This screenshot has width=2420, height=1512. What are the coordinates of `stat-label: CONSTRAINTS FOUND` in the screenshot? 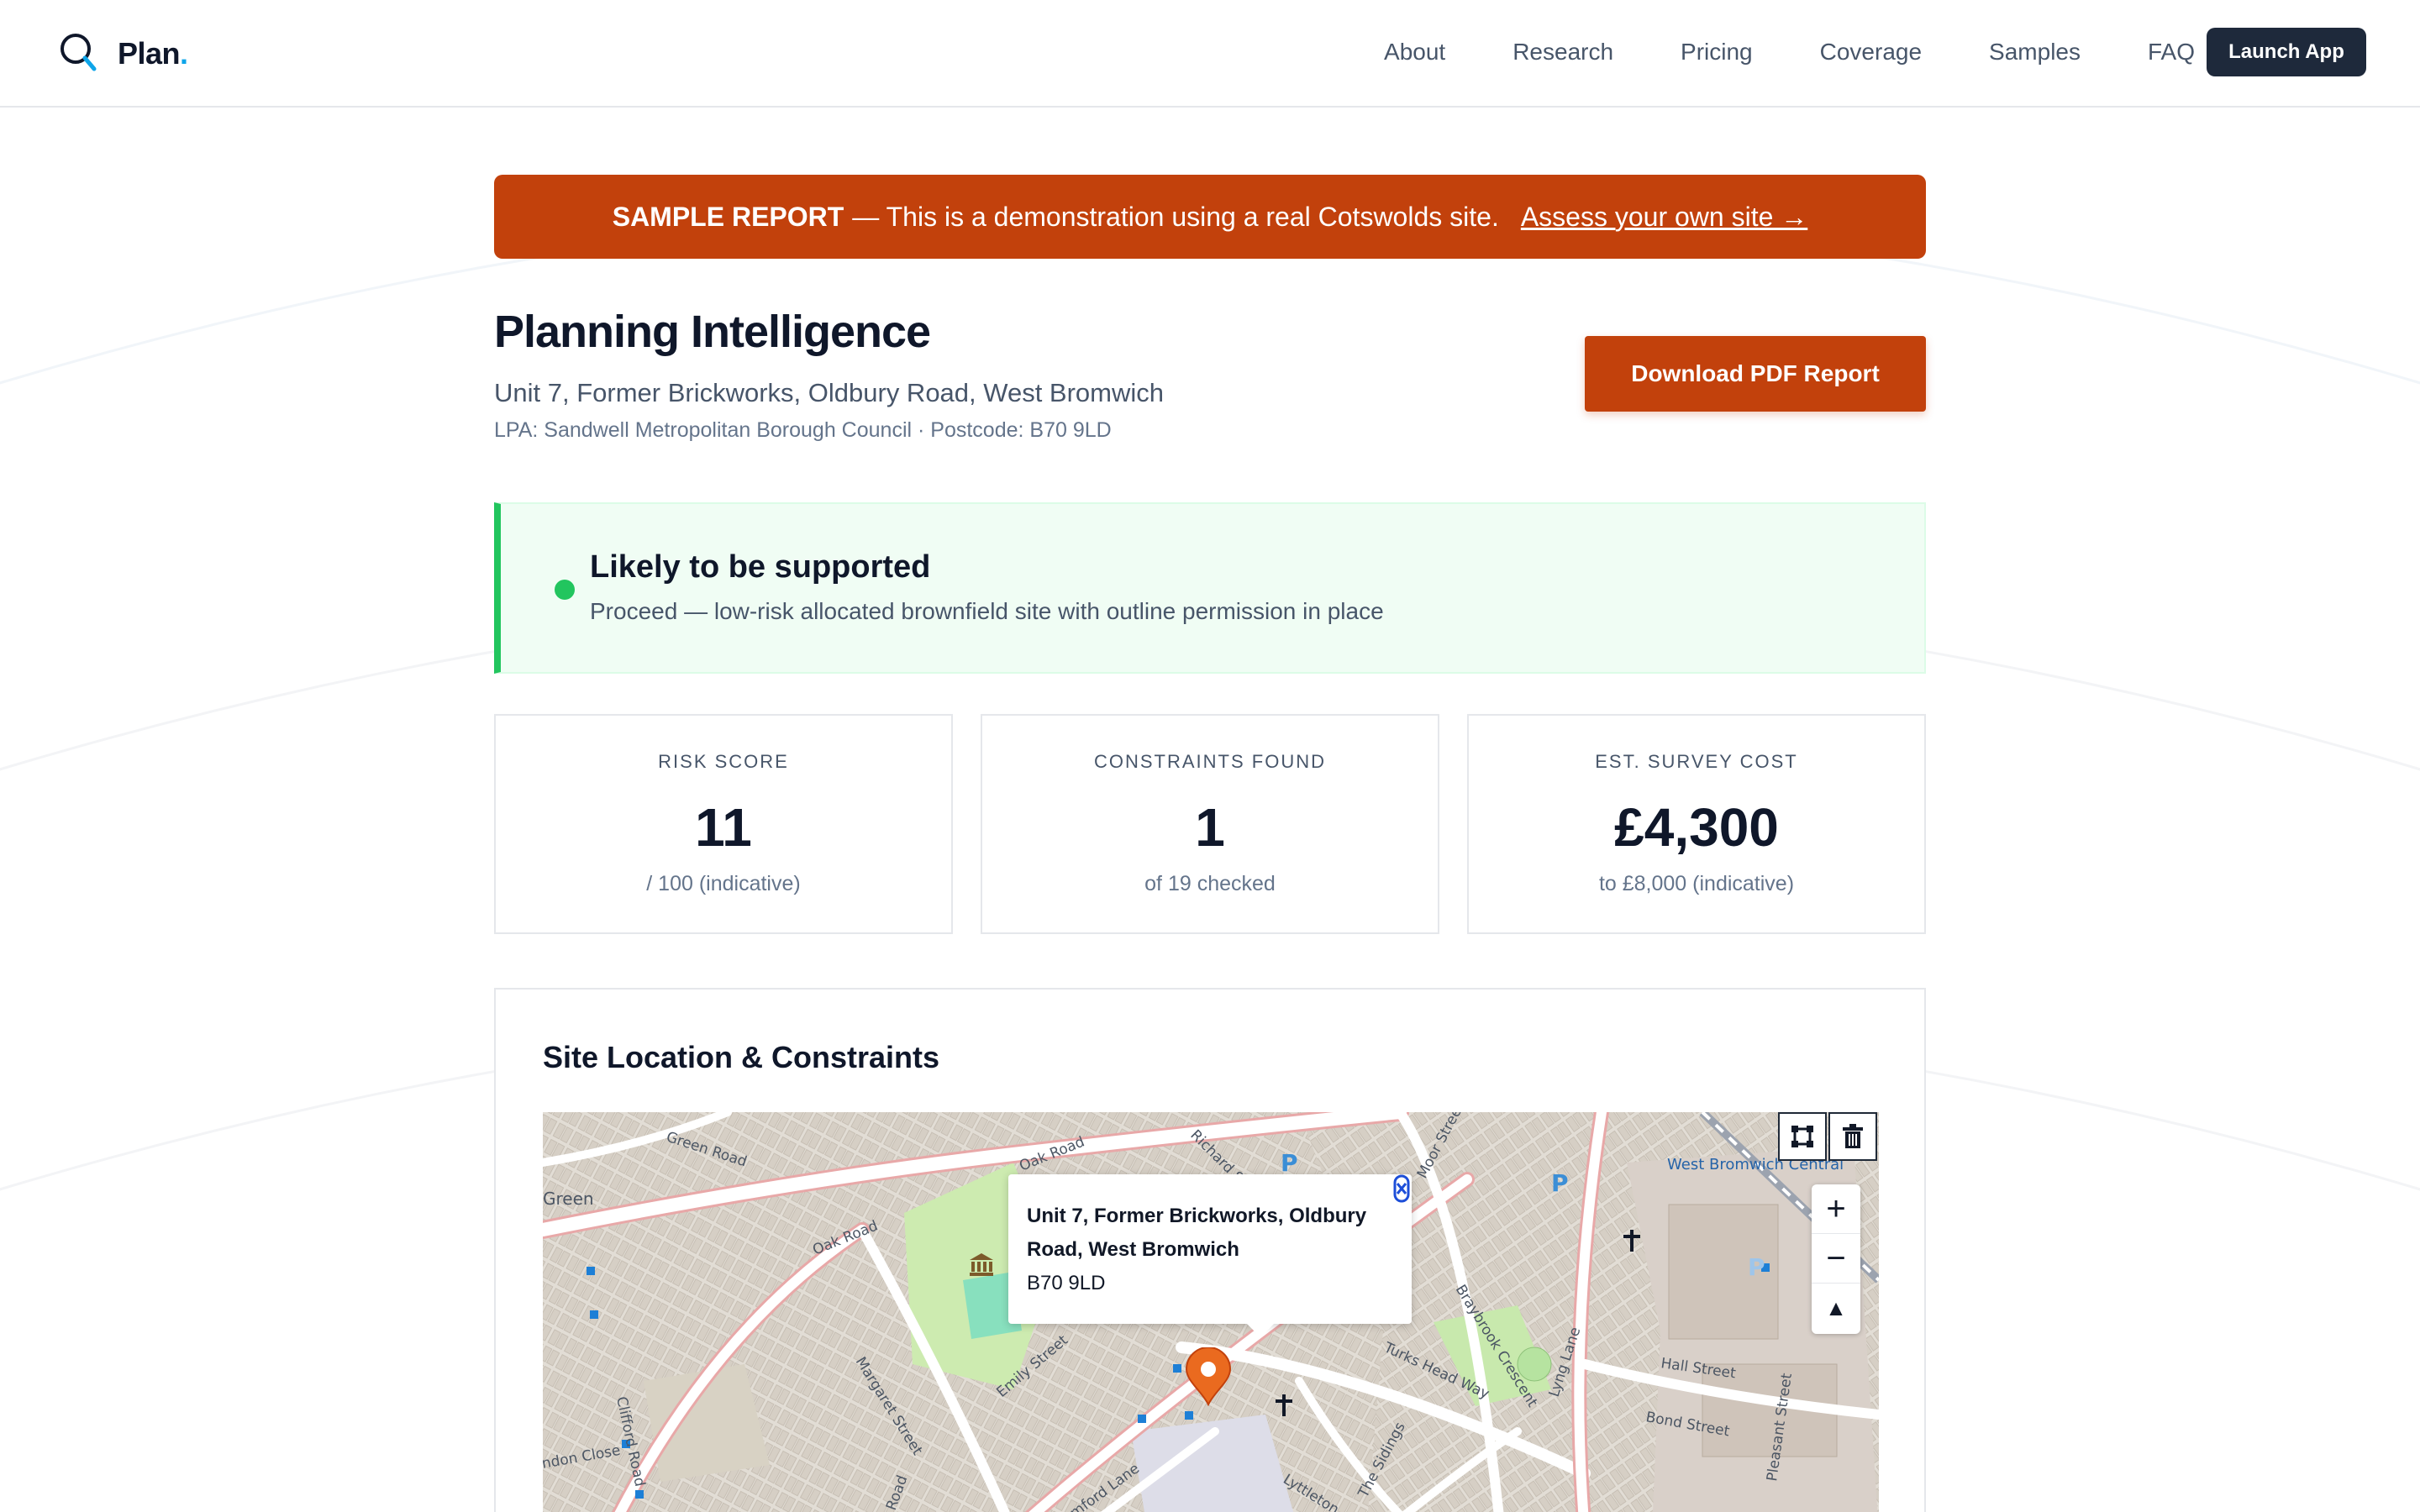 It's located at (1210, 761).